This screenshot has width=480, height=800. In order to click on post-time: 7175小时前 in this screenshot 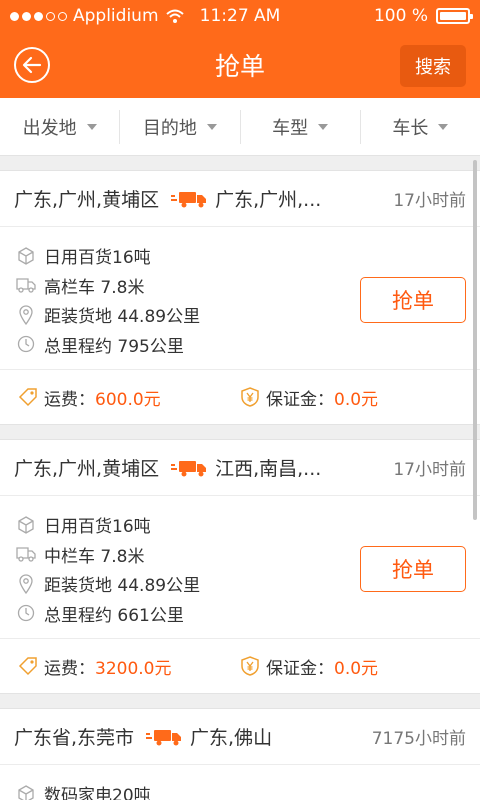, I will do `click(418, 739)`.